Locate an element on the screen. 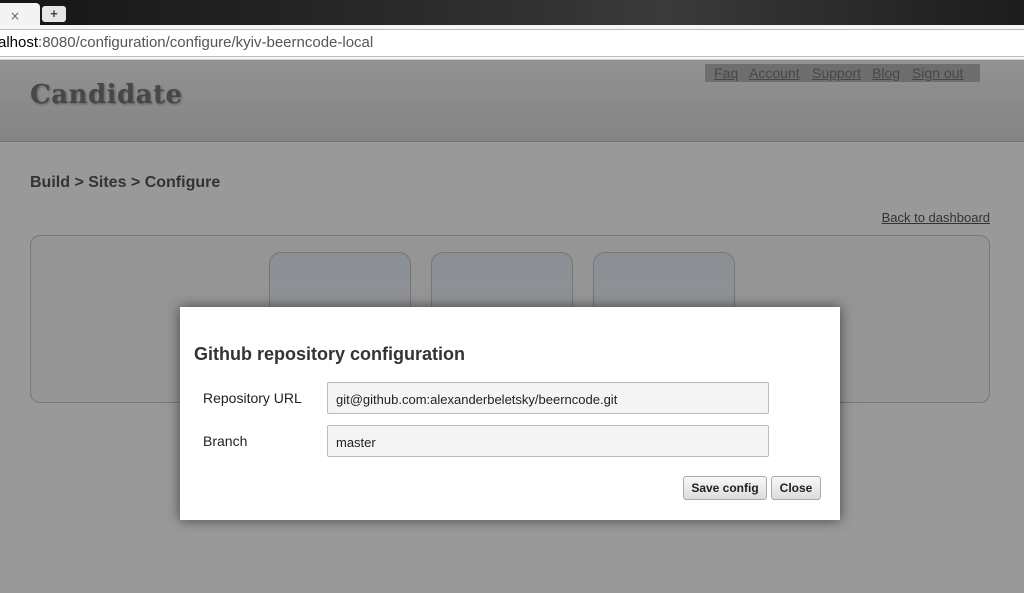 This screenshot has width=1024, height=593. browser-tab: × is located at coordinates (20, 14).